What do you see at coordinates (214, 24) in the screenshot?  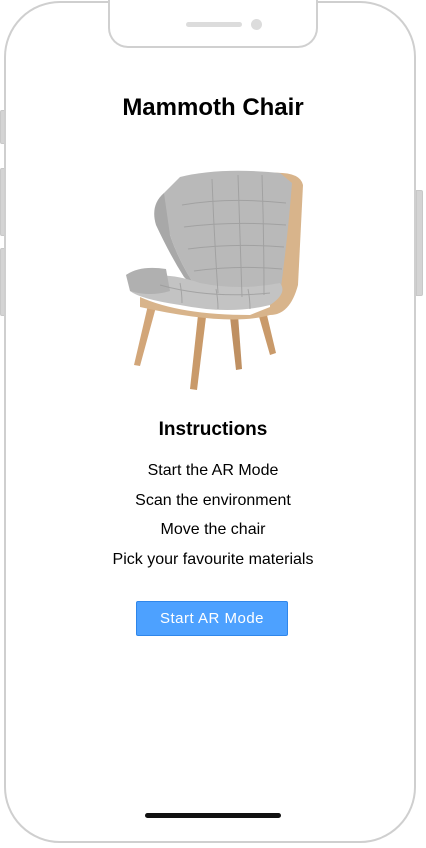 I see `speaker-grille` at bounding box center [214, 24].